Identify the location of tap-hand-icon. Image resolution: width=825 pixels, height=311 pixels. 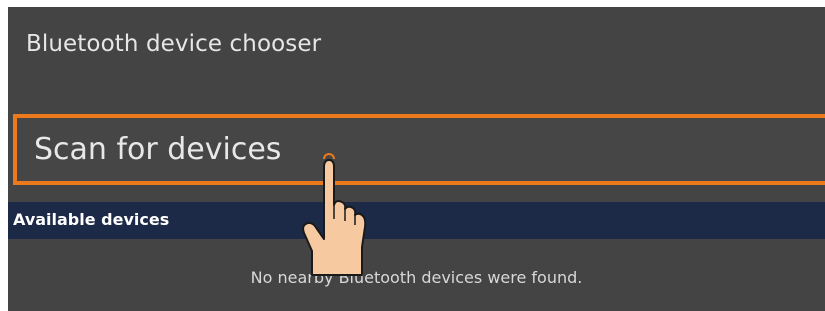
(334, 214).